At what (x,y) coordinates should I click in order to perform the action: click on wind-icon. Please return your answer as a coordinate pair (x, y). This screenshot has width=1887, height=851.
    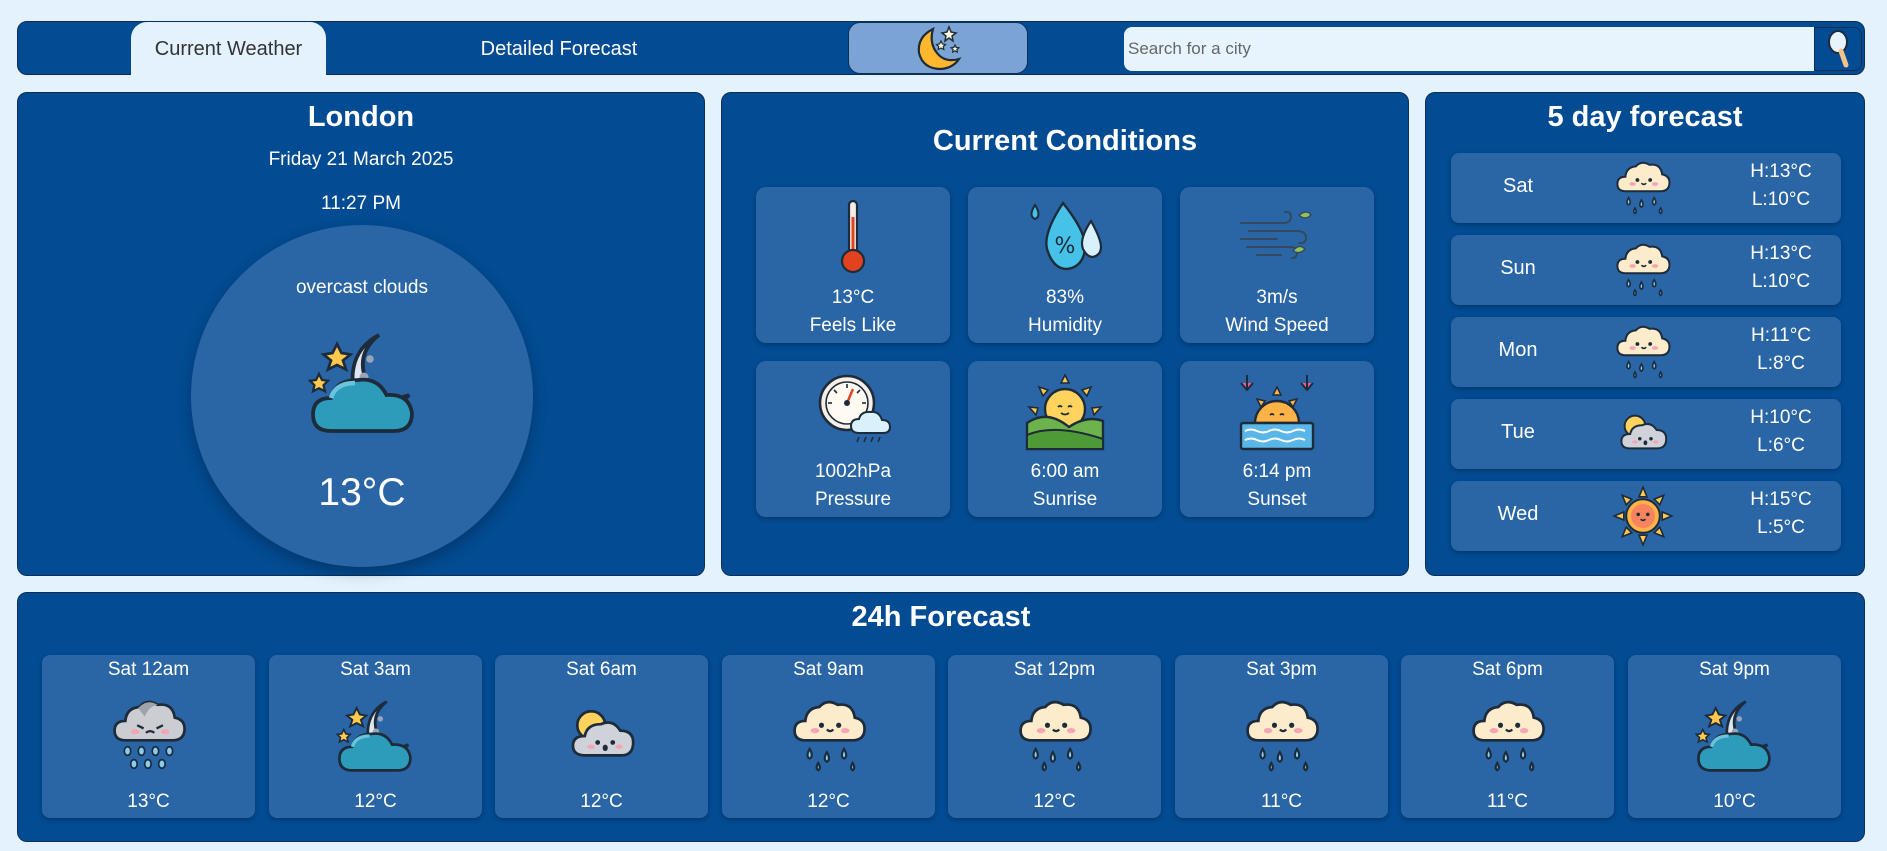
    Looking at the image, I should click on (1276, 234).